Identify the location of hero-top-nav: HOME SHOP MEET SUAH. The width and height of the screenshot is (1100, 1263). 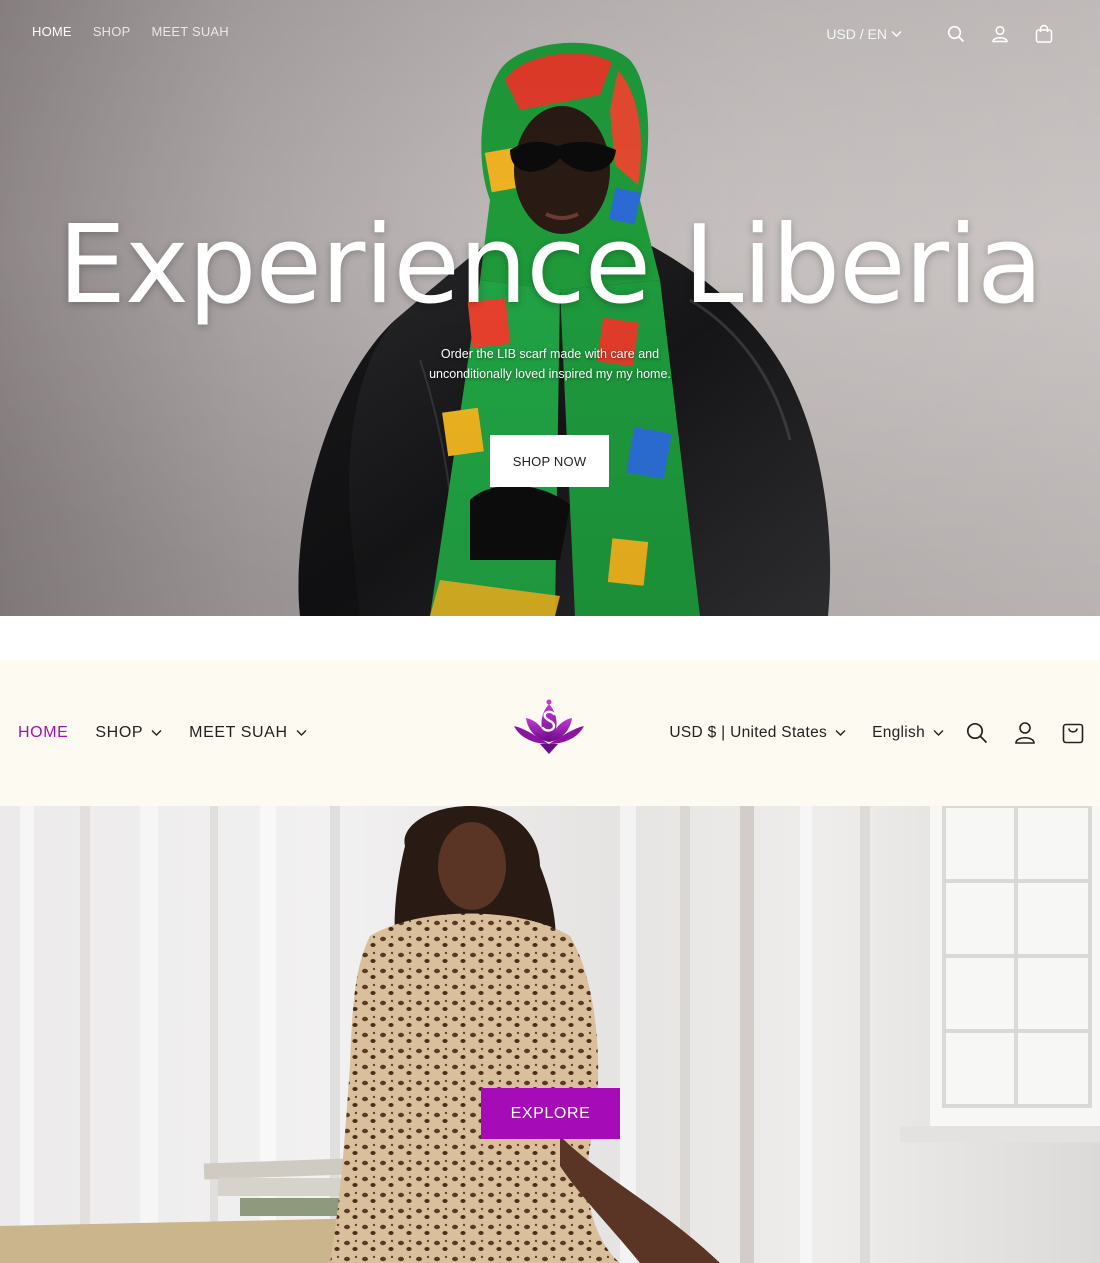
(130, 31).